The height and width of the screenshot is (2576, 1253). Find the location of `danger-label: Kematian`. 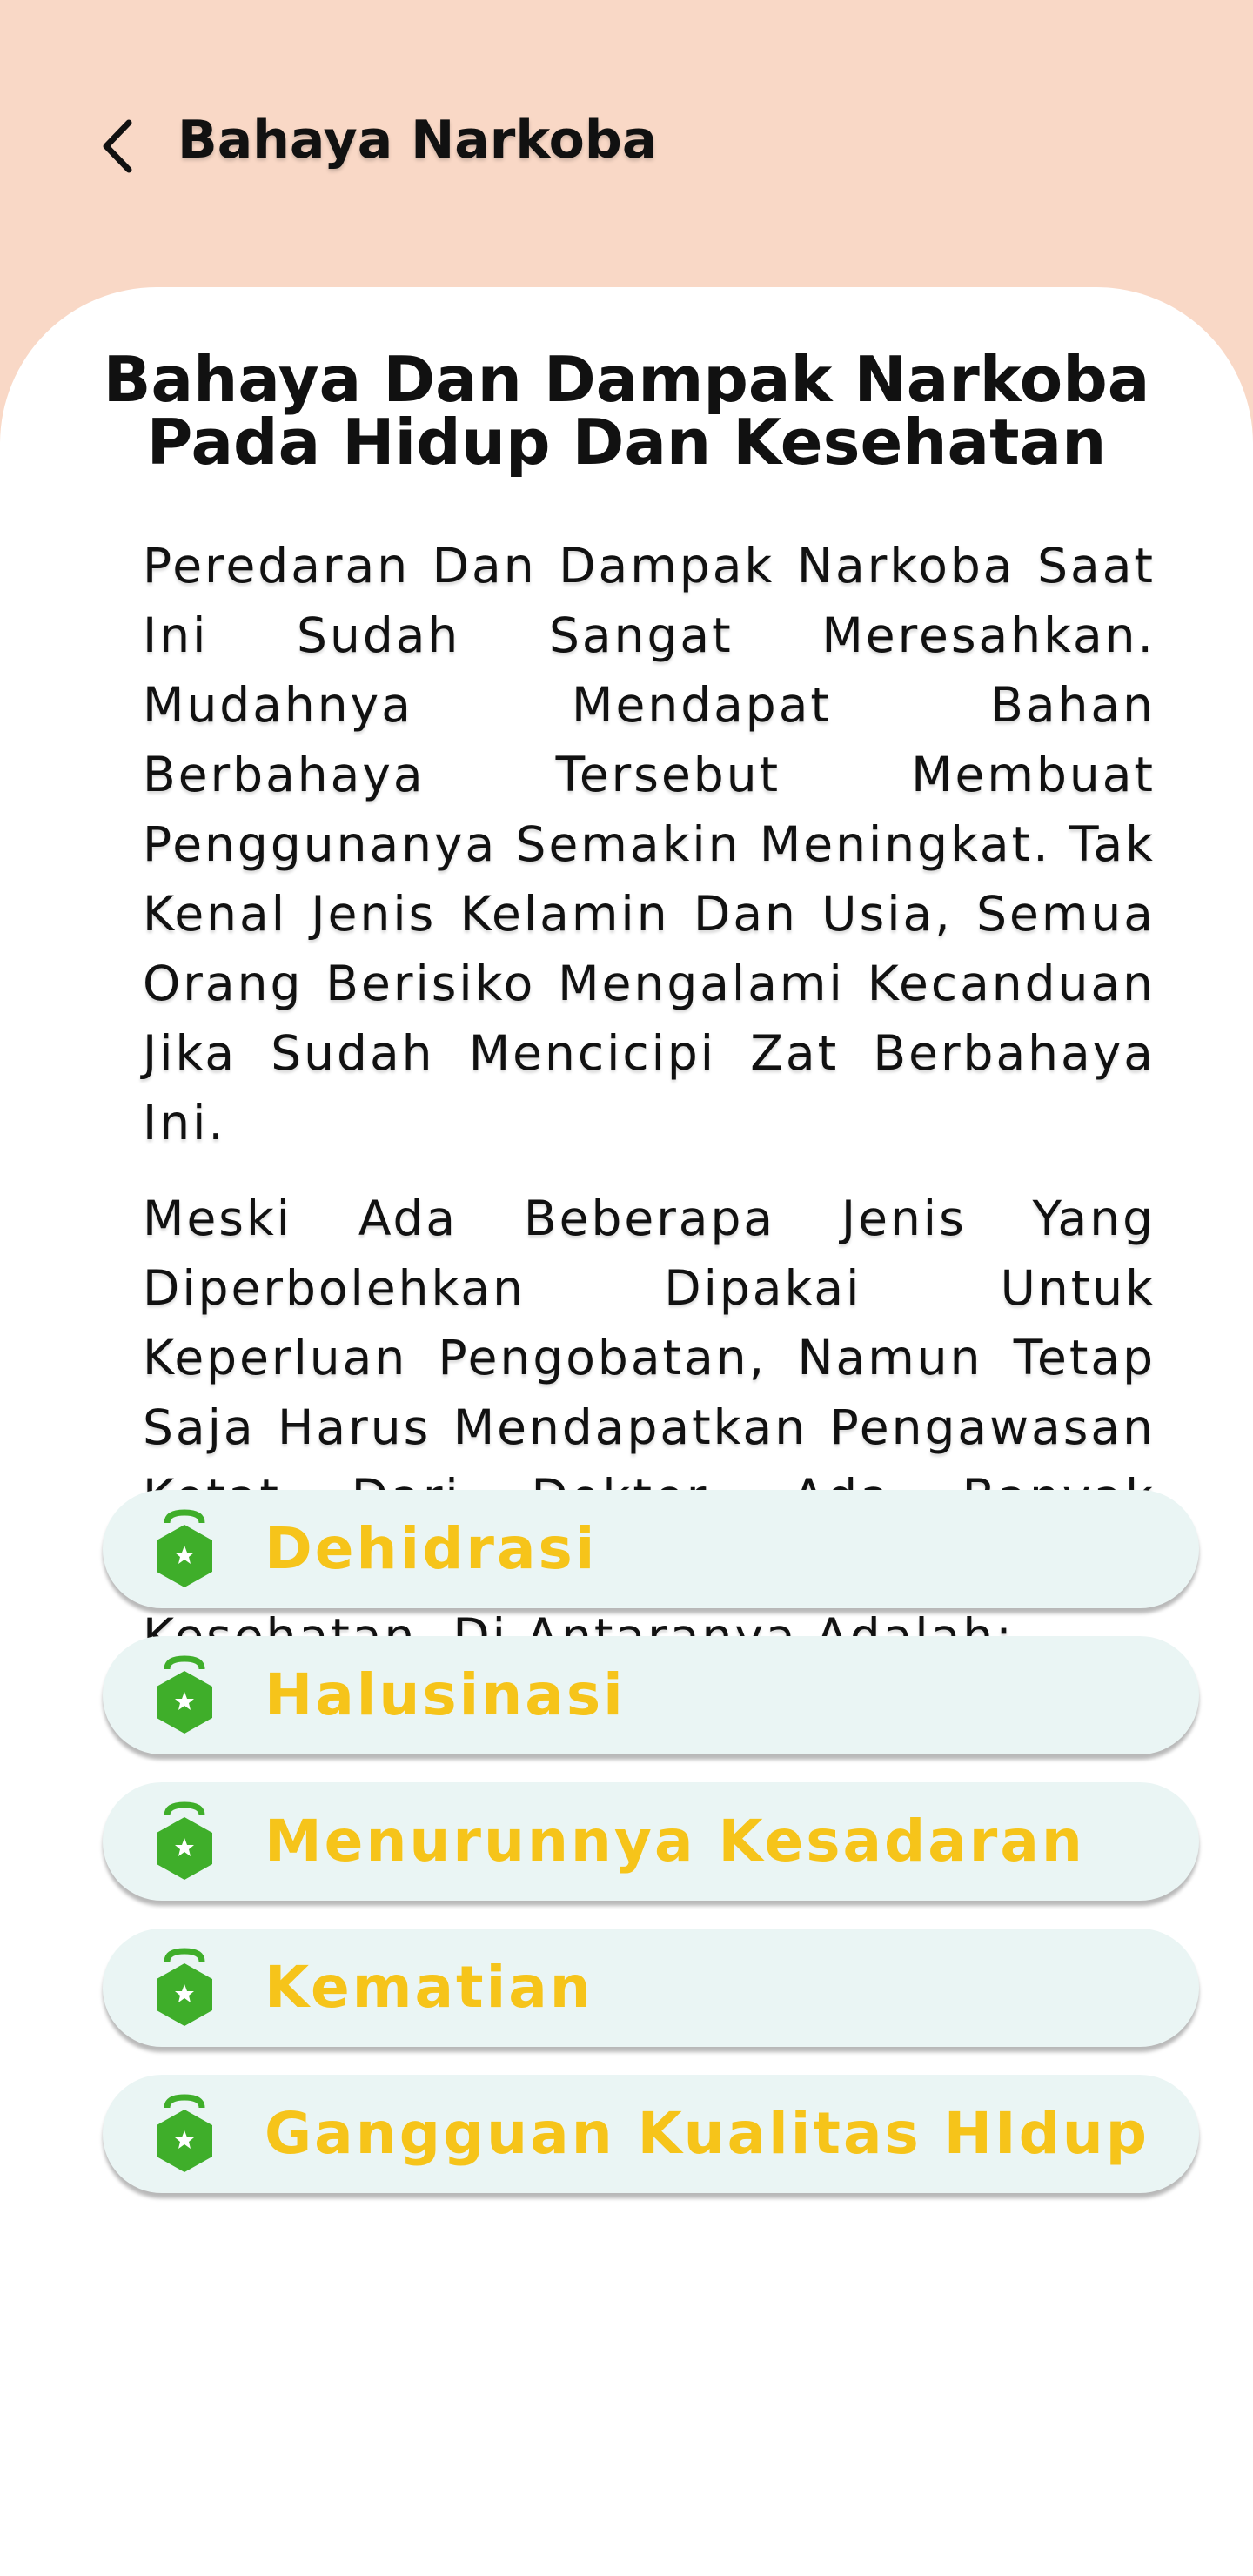

danger-label: Kematian is located at coordinates (429, 1987).